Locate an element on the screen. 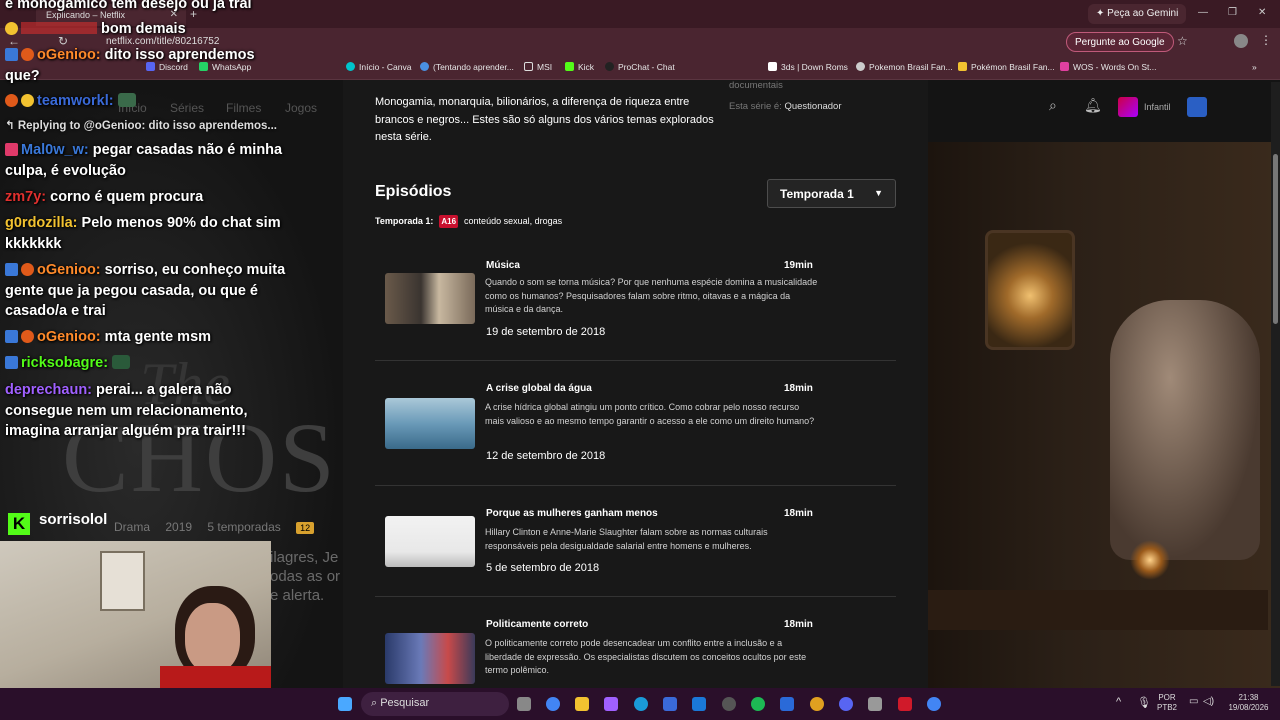 This screenshot has height=720, width=1280. task-view-icon is located at coordinates (524, 704).